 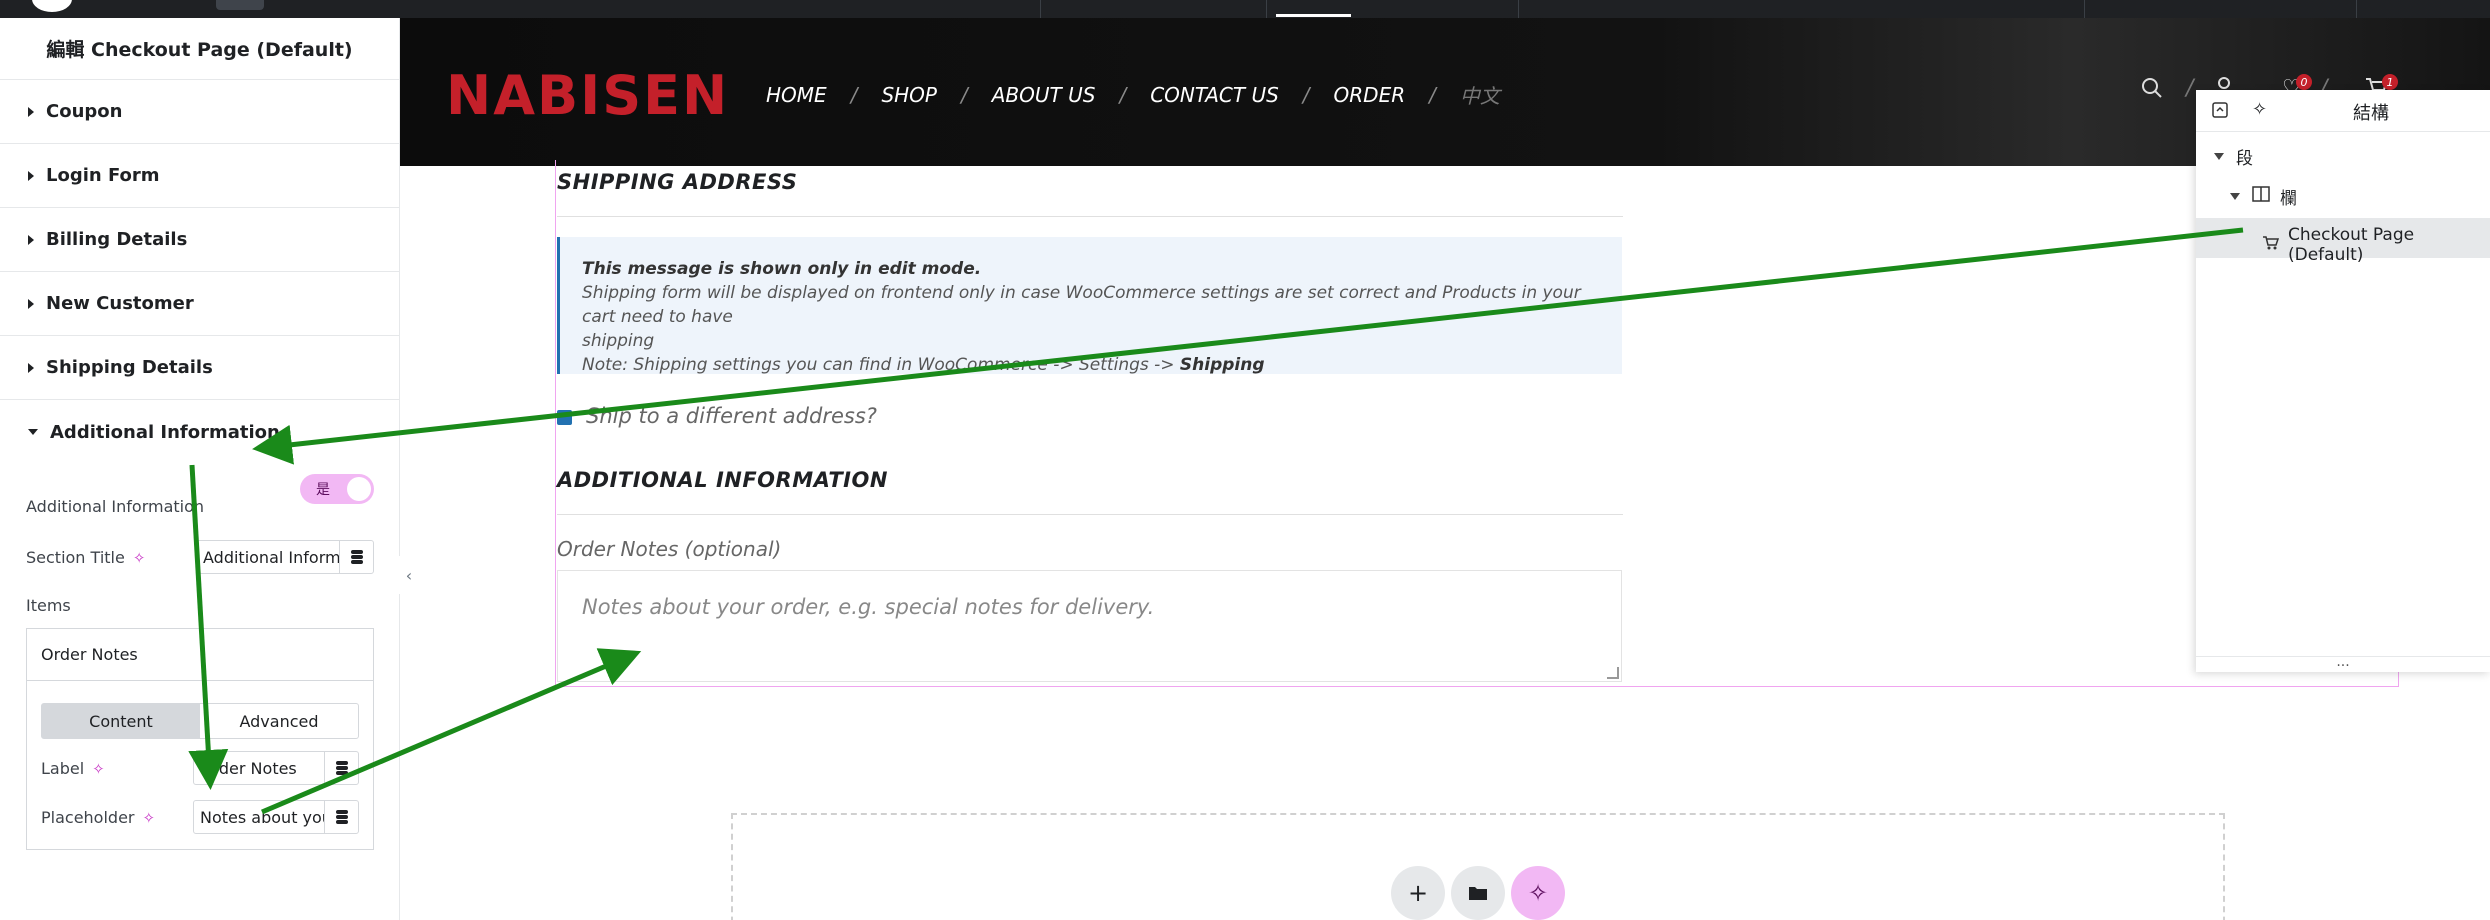 What do you see at coordinates (208, 627) in the screenshot?
I see `arrow-section-to-label` at bounding box center [208, 627].